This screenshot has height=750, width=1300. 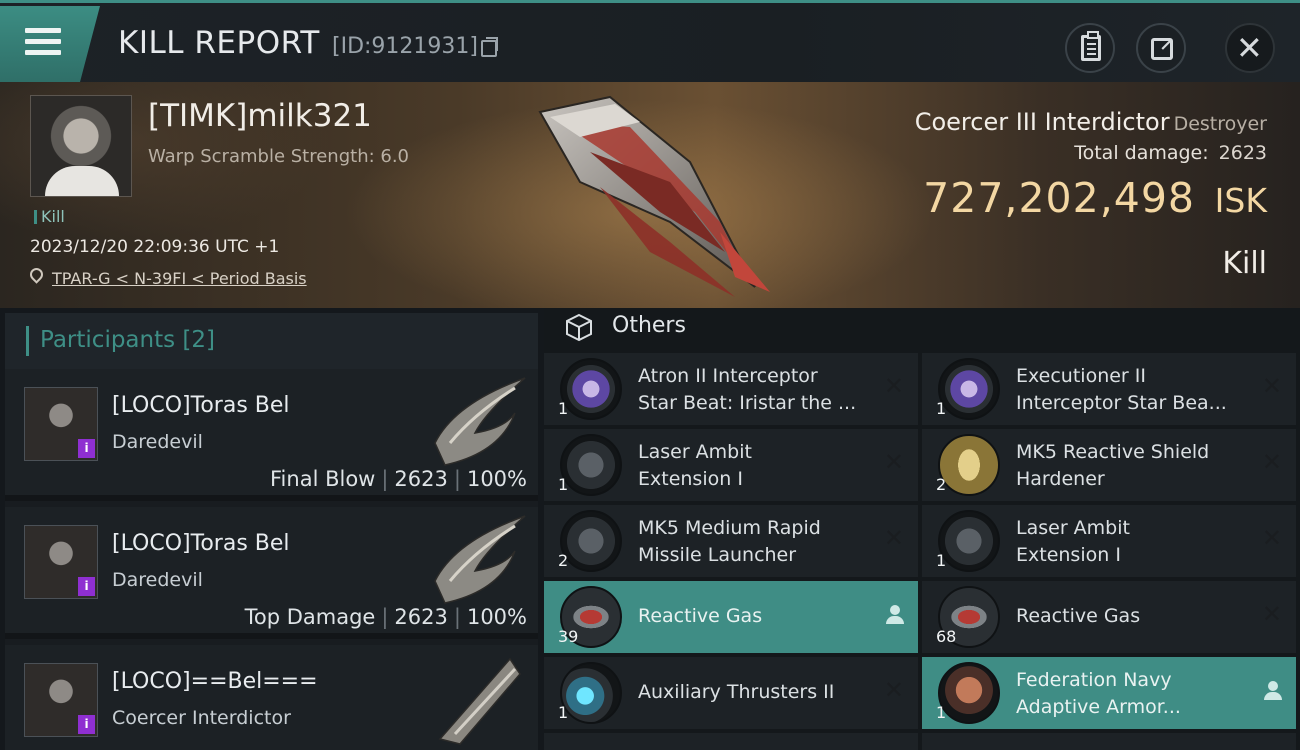 What do you see at coordinates (219, 43) in the screenshot?
I see `page-title: KILL REPORT` at bounding box center [219, 43].